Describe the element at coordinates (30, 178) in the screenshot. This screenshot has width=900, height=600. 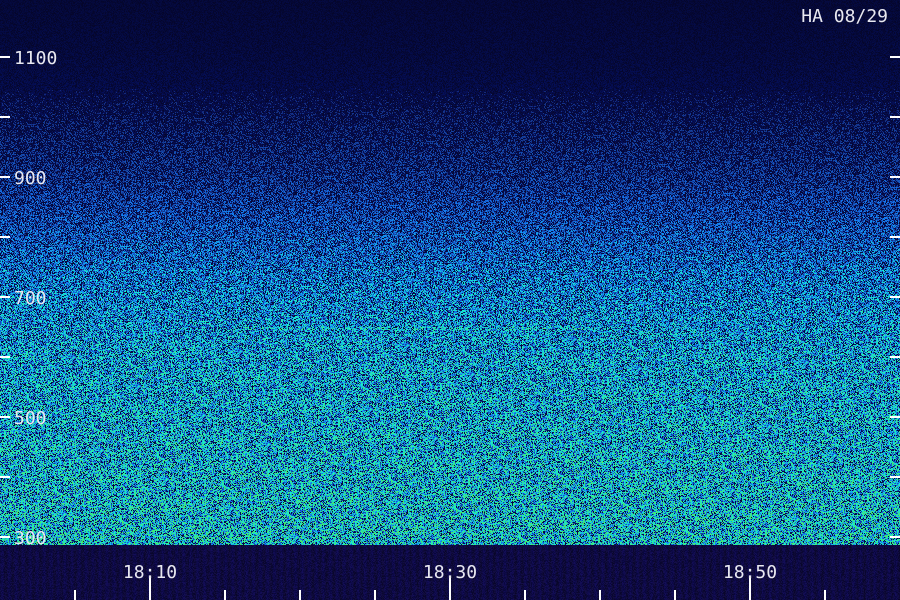
I see `y-tick-label-900: 900` at that location.